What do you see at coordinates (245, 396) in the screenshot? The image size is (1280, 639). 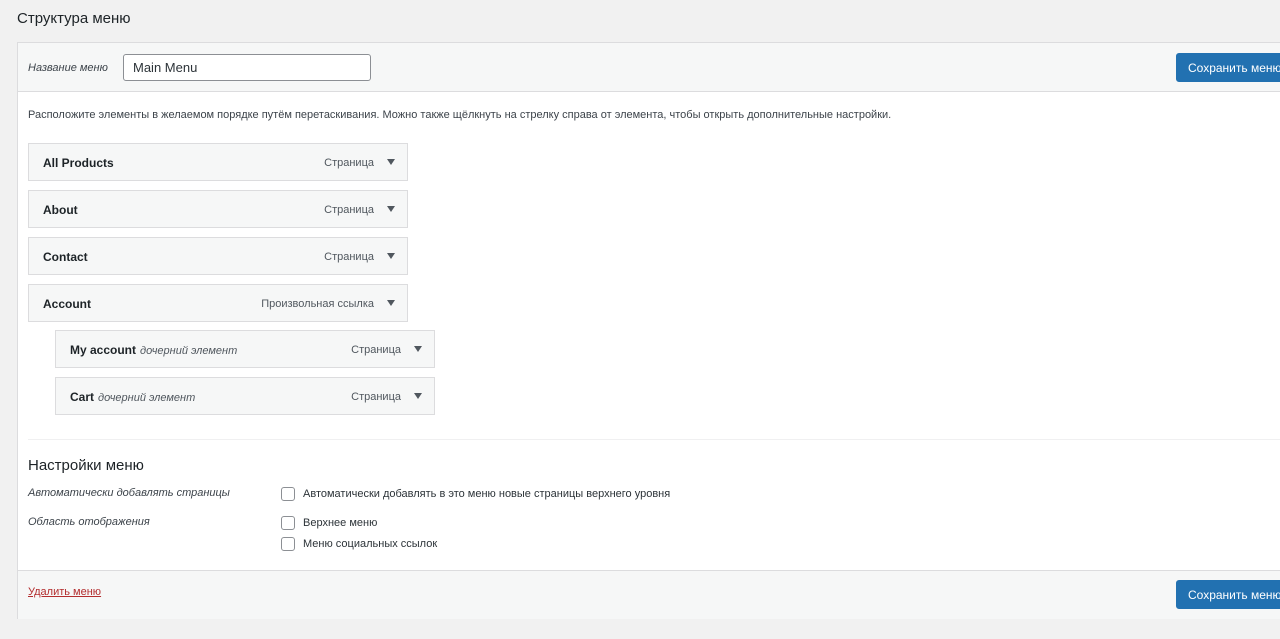 I see `menu-item-cart: Cart дочерний элемент Страница` at bounding box center [245, 396].